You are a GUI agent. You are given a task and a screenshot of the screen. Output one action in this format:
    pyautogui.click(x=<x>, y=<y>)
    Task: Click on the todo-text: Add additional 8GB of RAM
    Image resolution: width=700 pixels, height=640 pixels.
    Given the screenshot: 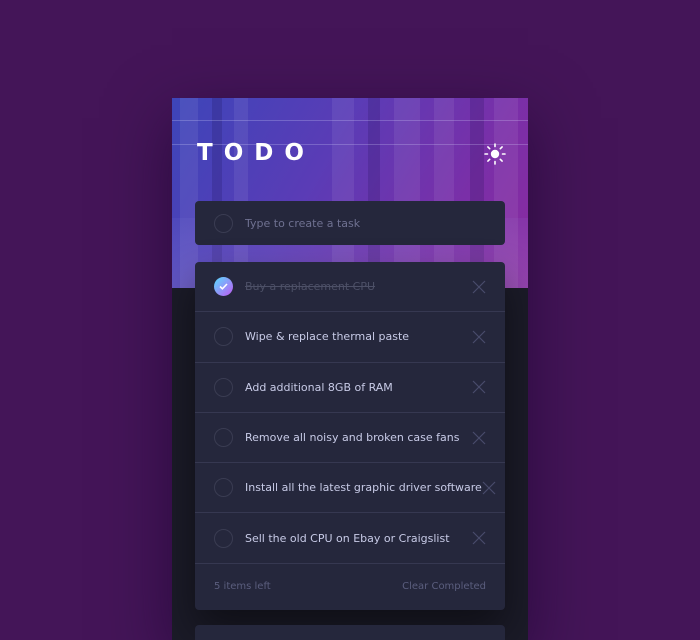 What is the action you would take?
    pyautogui.click(x=319, y=387)
    